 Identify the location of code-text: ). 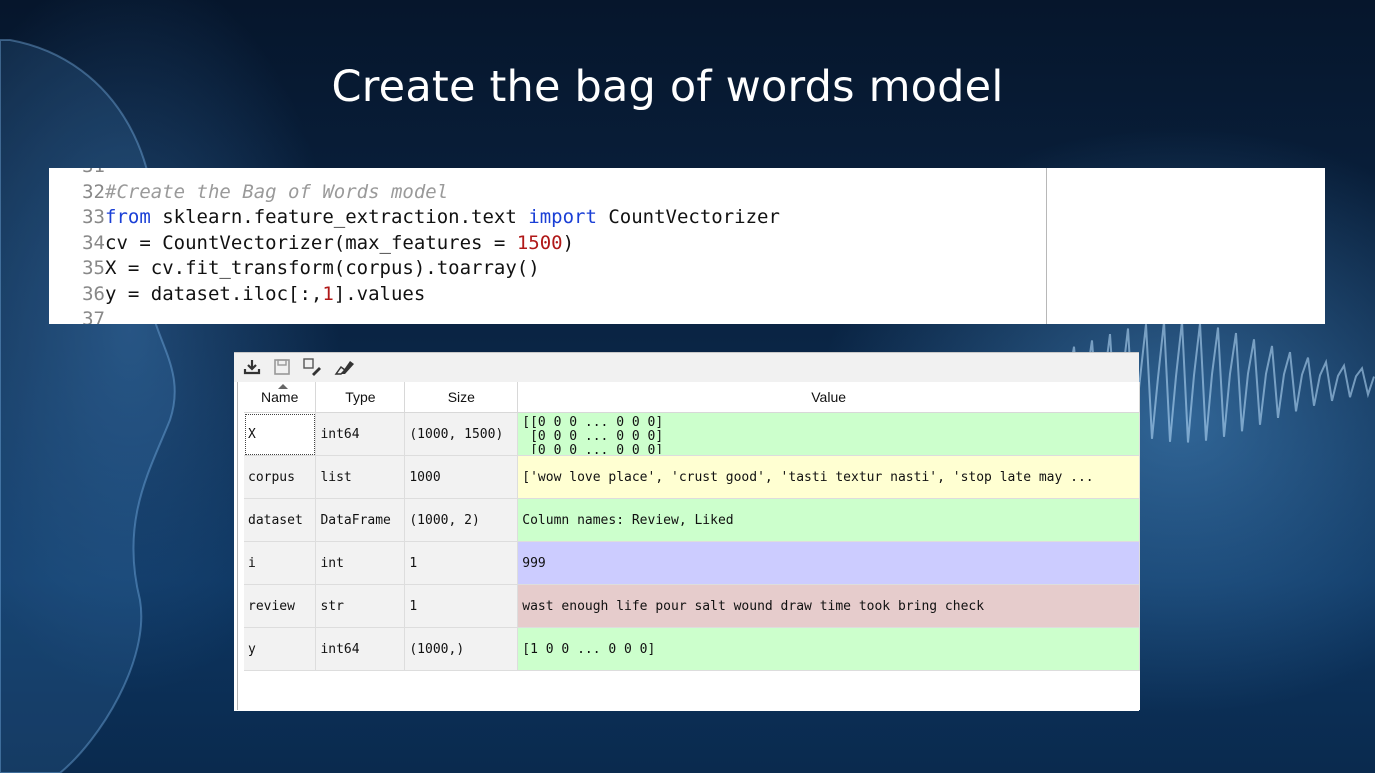
(568, 242).